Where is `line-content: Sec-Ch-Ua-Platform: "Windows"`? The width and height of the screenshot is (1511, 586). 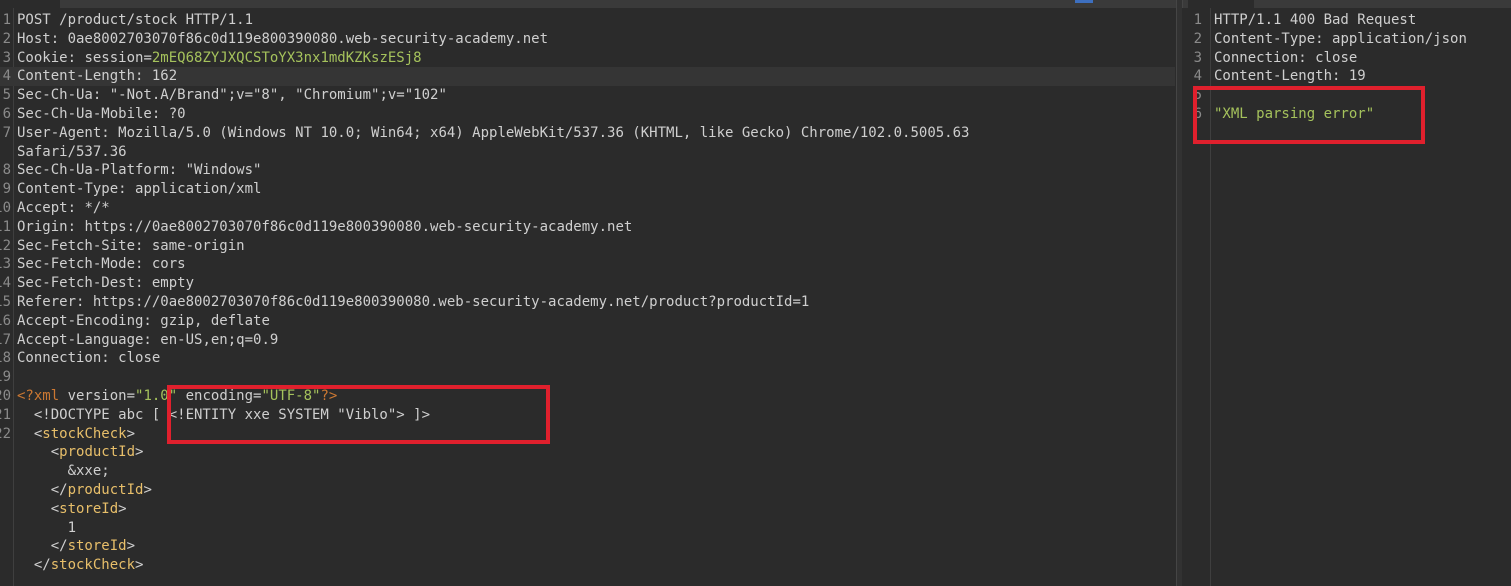 line-content: Sec-Ch-Ua-Platform: "Windows" is located at coordinates (139, 170).